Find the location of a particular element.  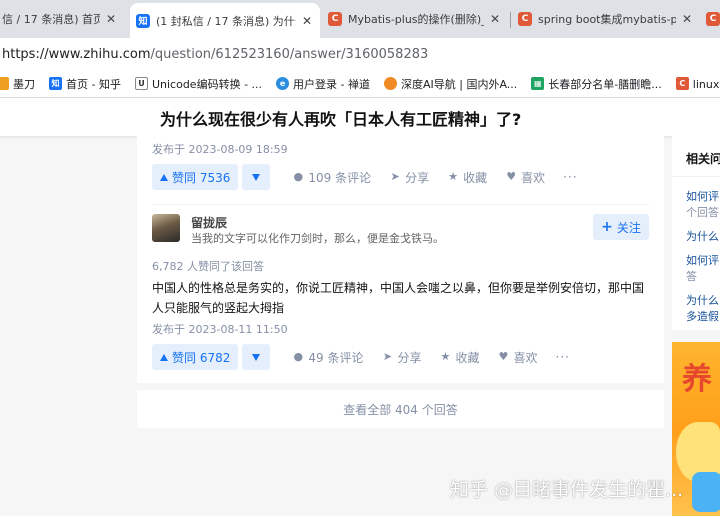

tab-title: 信 / 17 条消息) 首页 - 知 is located at coordinates (51, 19).